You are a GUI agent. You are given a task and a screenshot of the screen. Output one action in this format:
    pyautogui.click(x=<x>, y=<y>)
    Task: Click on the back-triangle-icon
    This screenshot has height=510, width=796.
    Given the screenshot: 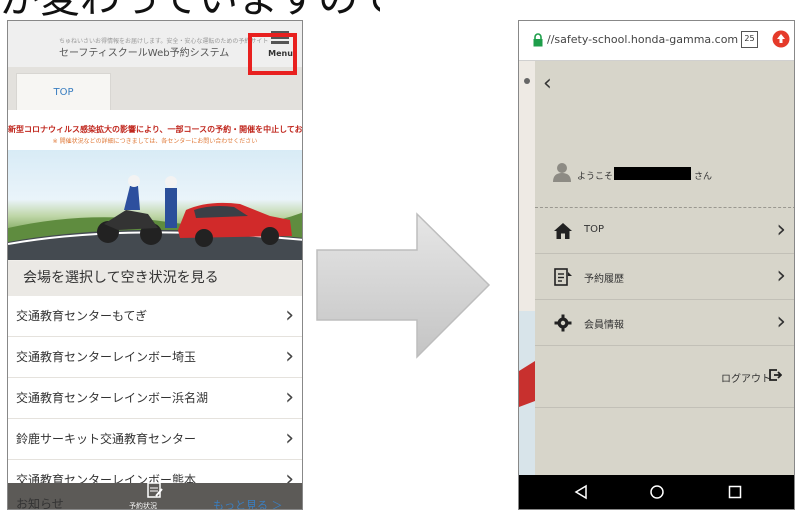 What is the action you would take?
    pyautogui.click(x=581, y=492)
    